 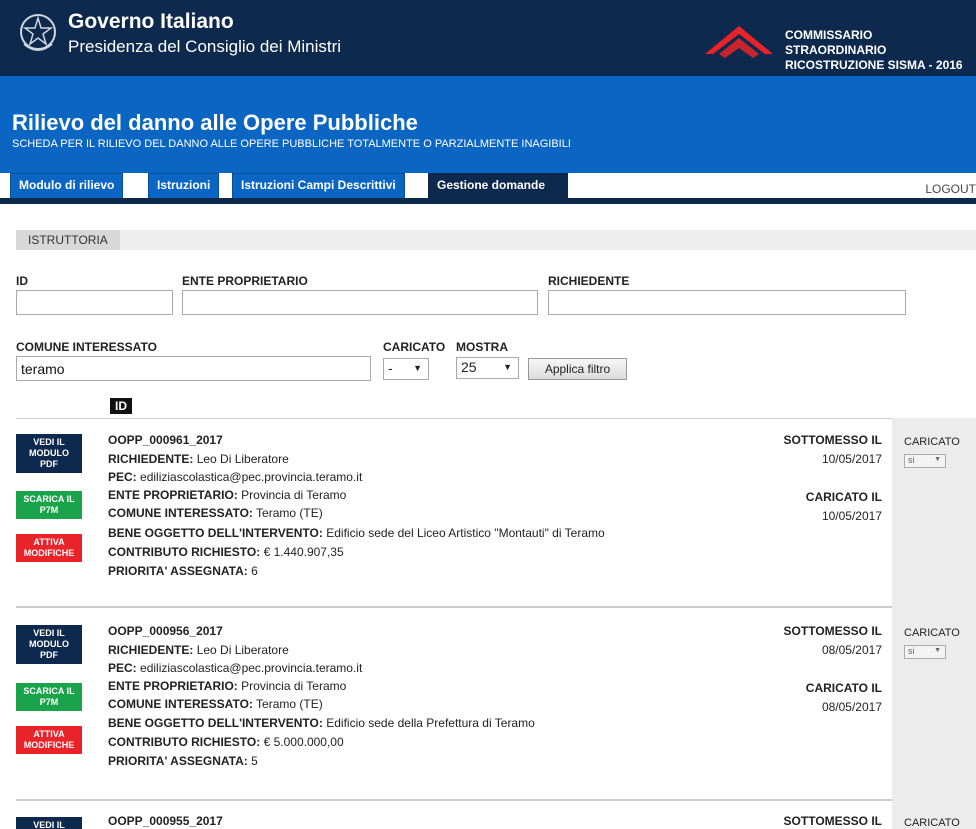 I want to click on record-contributo: CONTRIBUTO RICHIESTO: € 1.440.907,35, so click(x=226, y=552).